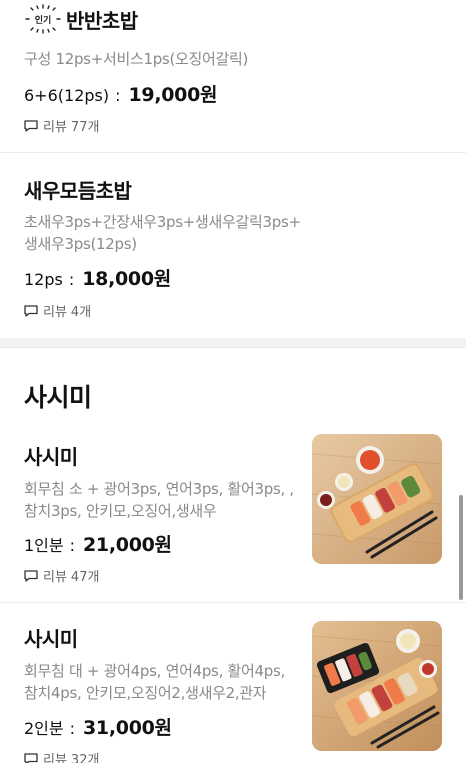 The height and width of the screenshot is (763, 466). Describe the element at coordinates (85, 577) in the screenshot. I see `review-count: 47개` at that location.